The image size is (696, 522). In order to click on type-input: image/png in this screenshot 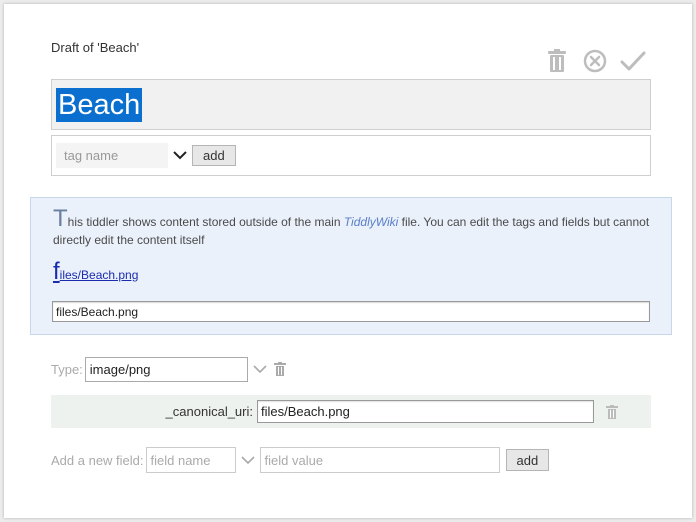, I will do `click(166, 369)`.